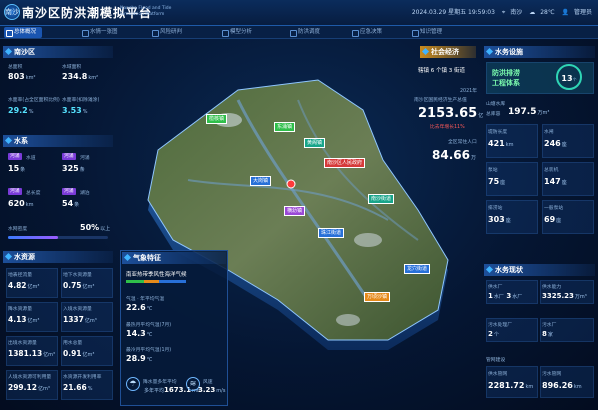 This screenshot has height=410, width=598. Describe the element at coordinates (139, 358) in the screenshot. I see `cold-month-value: 28.9℃` at that location.